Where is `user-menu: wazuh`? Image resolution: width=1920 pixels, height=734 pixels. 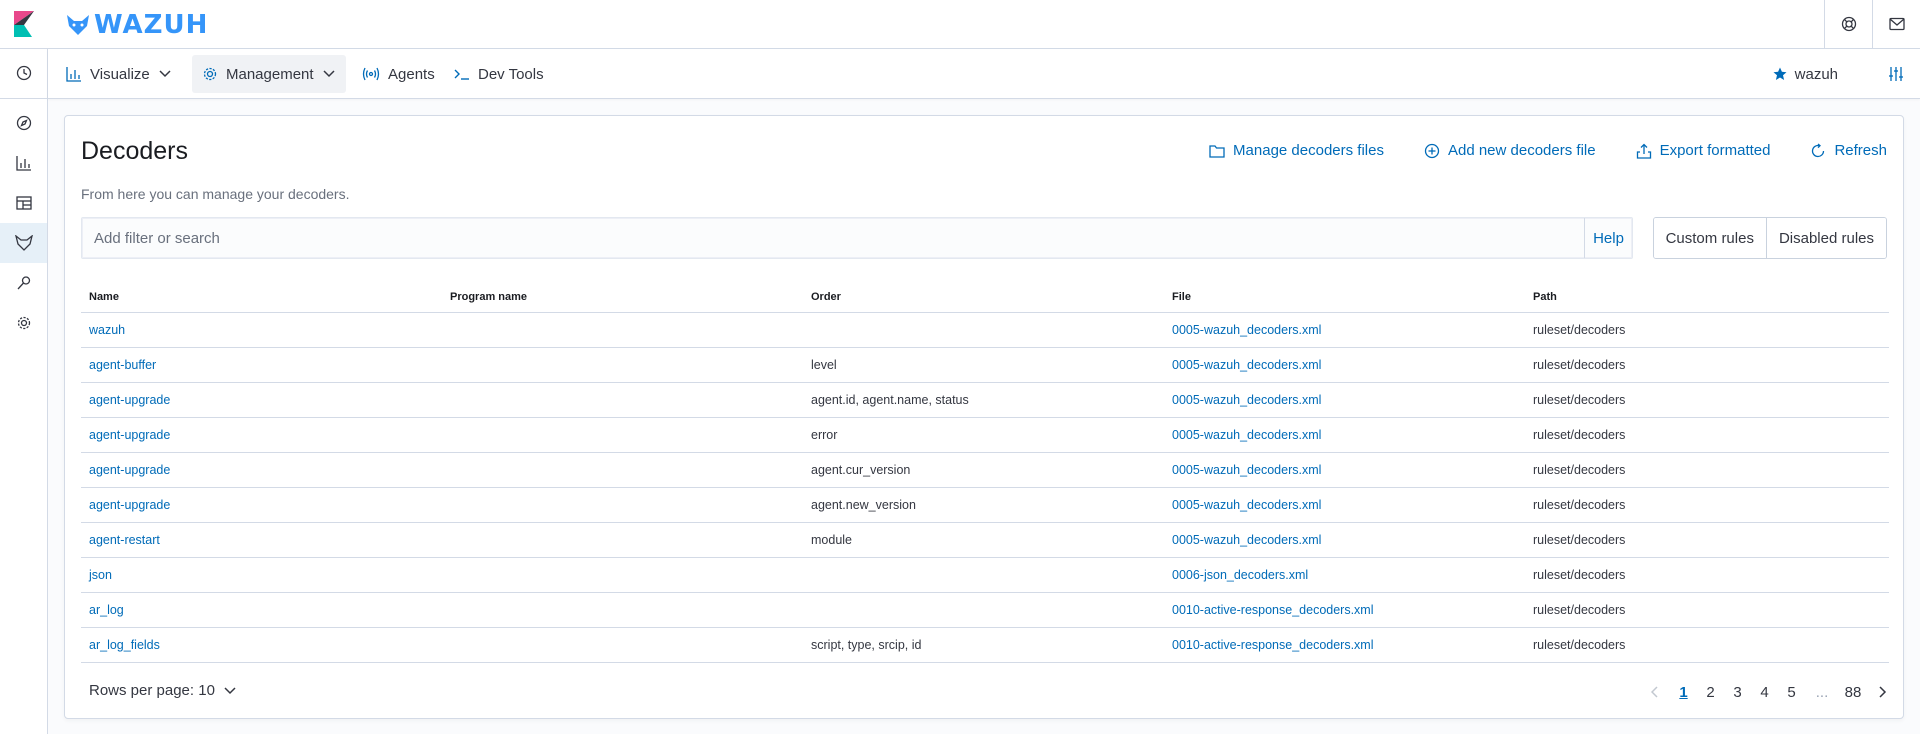 user-menu: wazuh is located at coordinates (1805, 74).